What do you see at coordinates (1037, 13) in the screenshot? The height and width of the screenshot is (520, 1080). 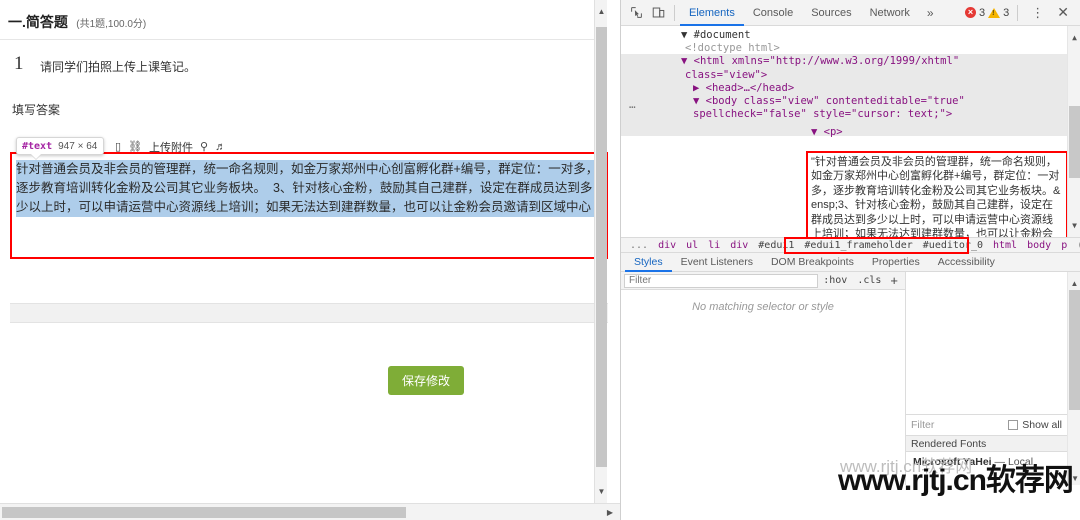 I see `devtools-menu-icon: ⋮` at bounding box center [1037, 13].